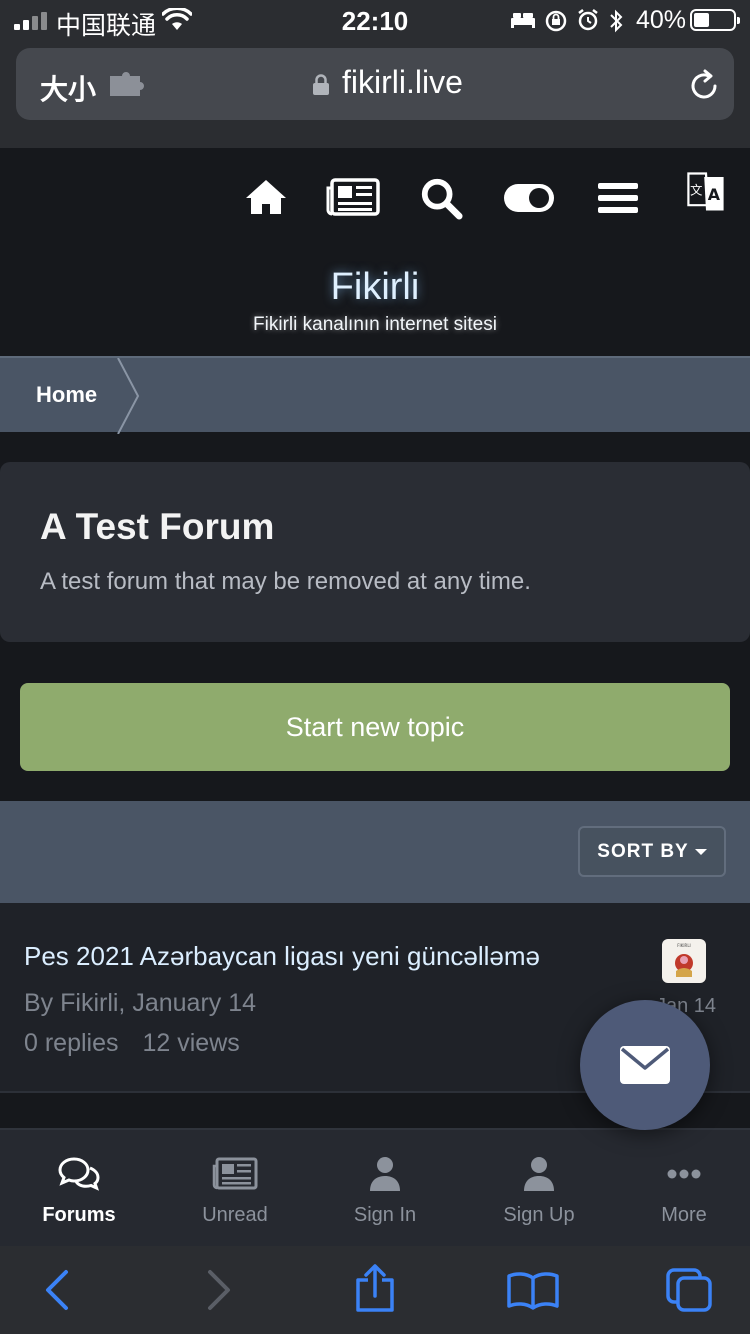 The height and width of the screenshot is (1334, 750). Describe the element at coordinates (684, 1215) in the screenshot. I see `nav-label-more: More` at that location.